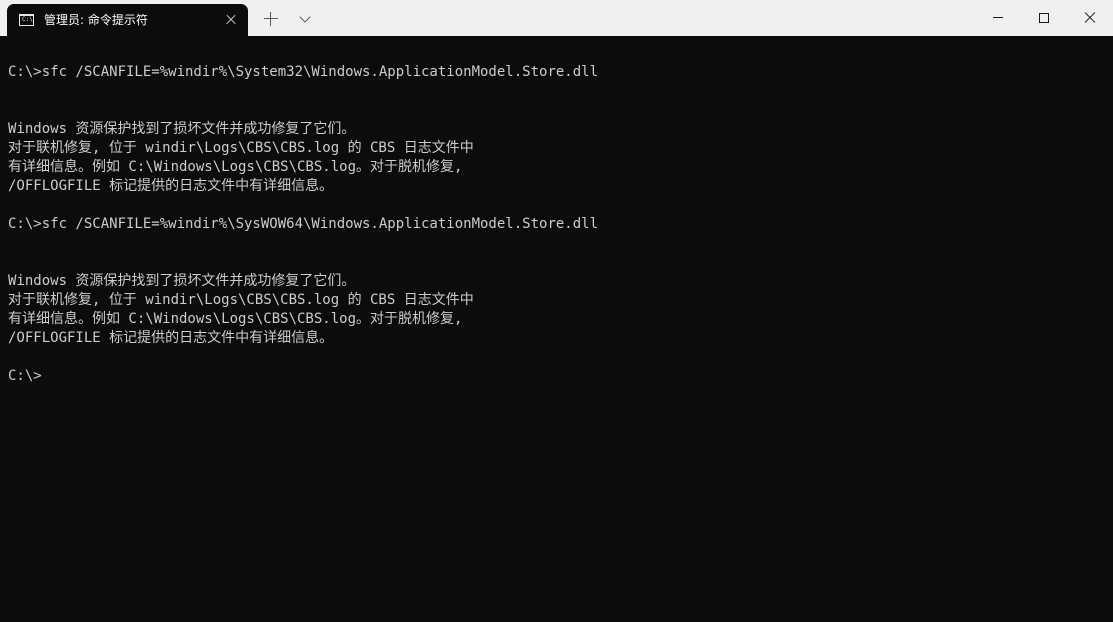 The image size is (1113, 622). Describe the element at coordinates (271, 19) in the screenshot. I see `new-tab-plus-icon` at that location.